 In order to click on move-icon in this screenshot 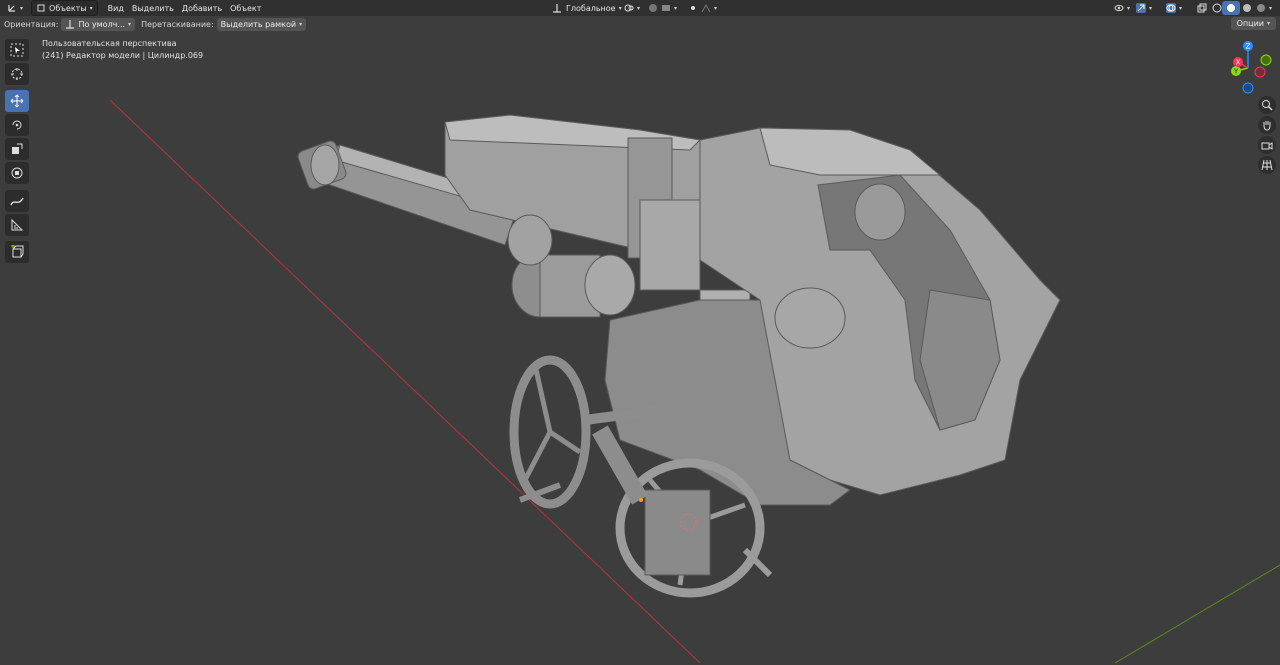, I will do `click(17, 101)`.